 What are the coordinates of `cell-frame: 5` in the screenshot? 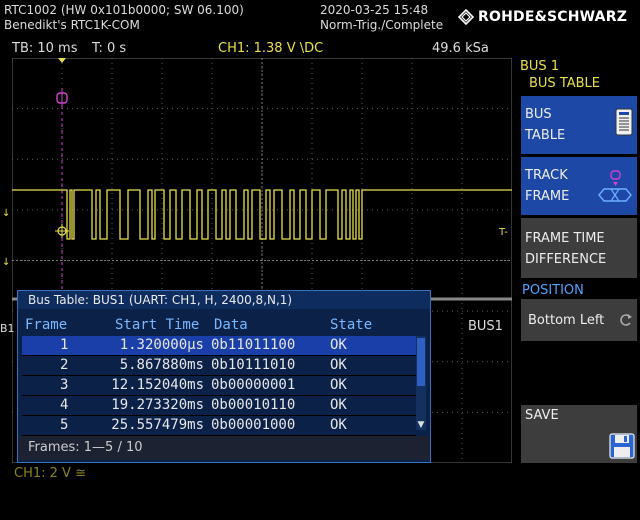 It's located at (64, 425).